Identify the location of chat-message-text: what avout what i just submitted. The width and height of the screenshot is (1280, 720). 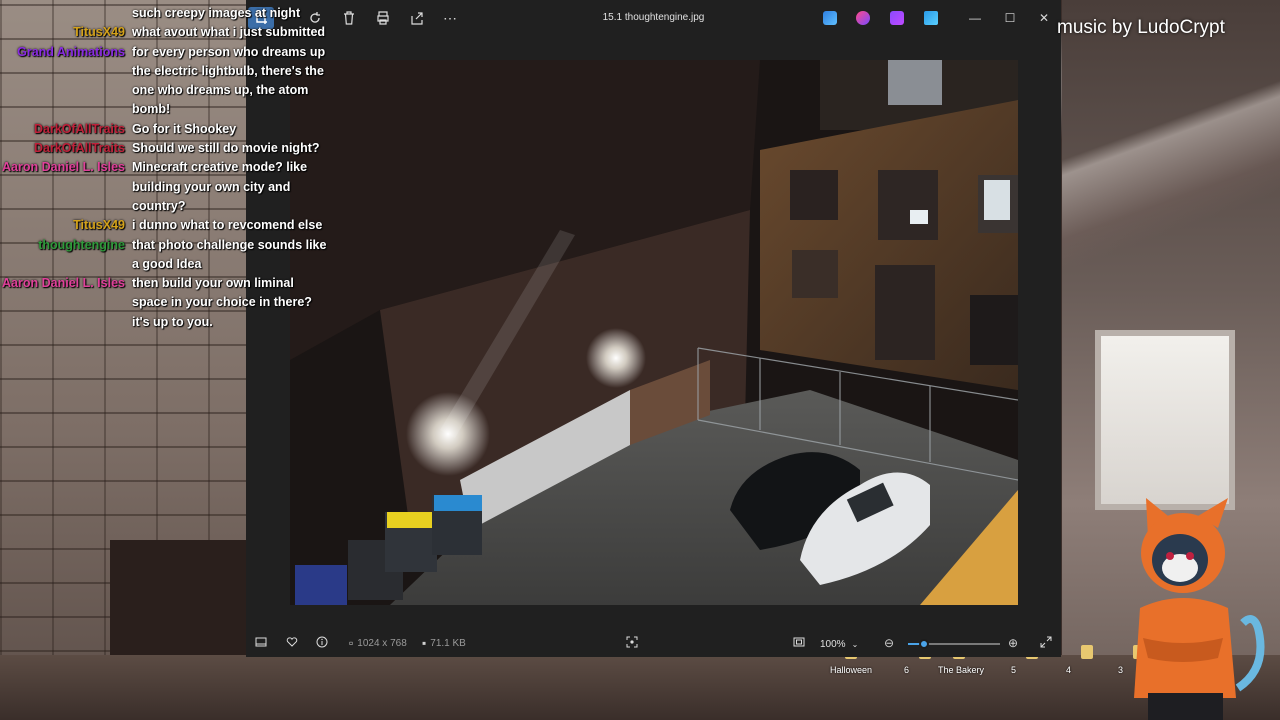
(229, 32).